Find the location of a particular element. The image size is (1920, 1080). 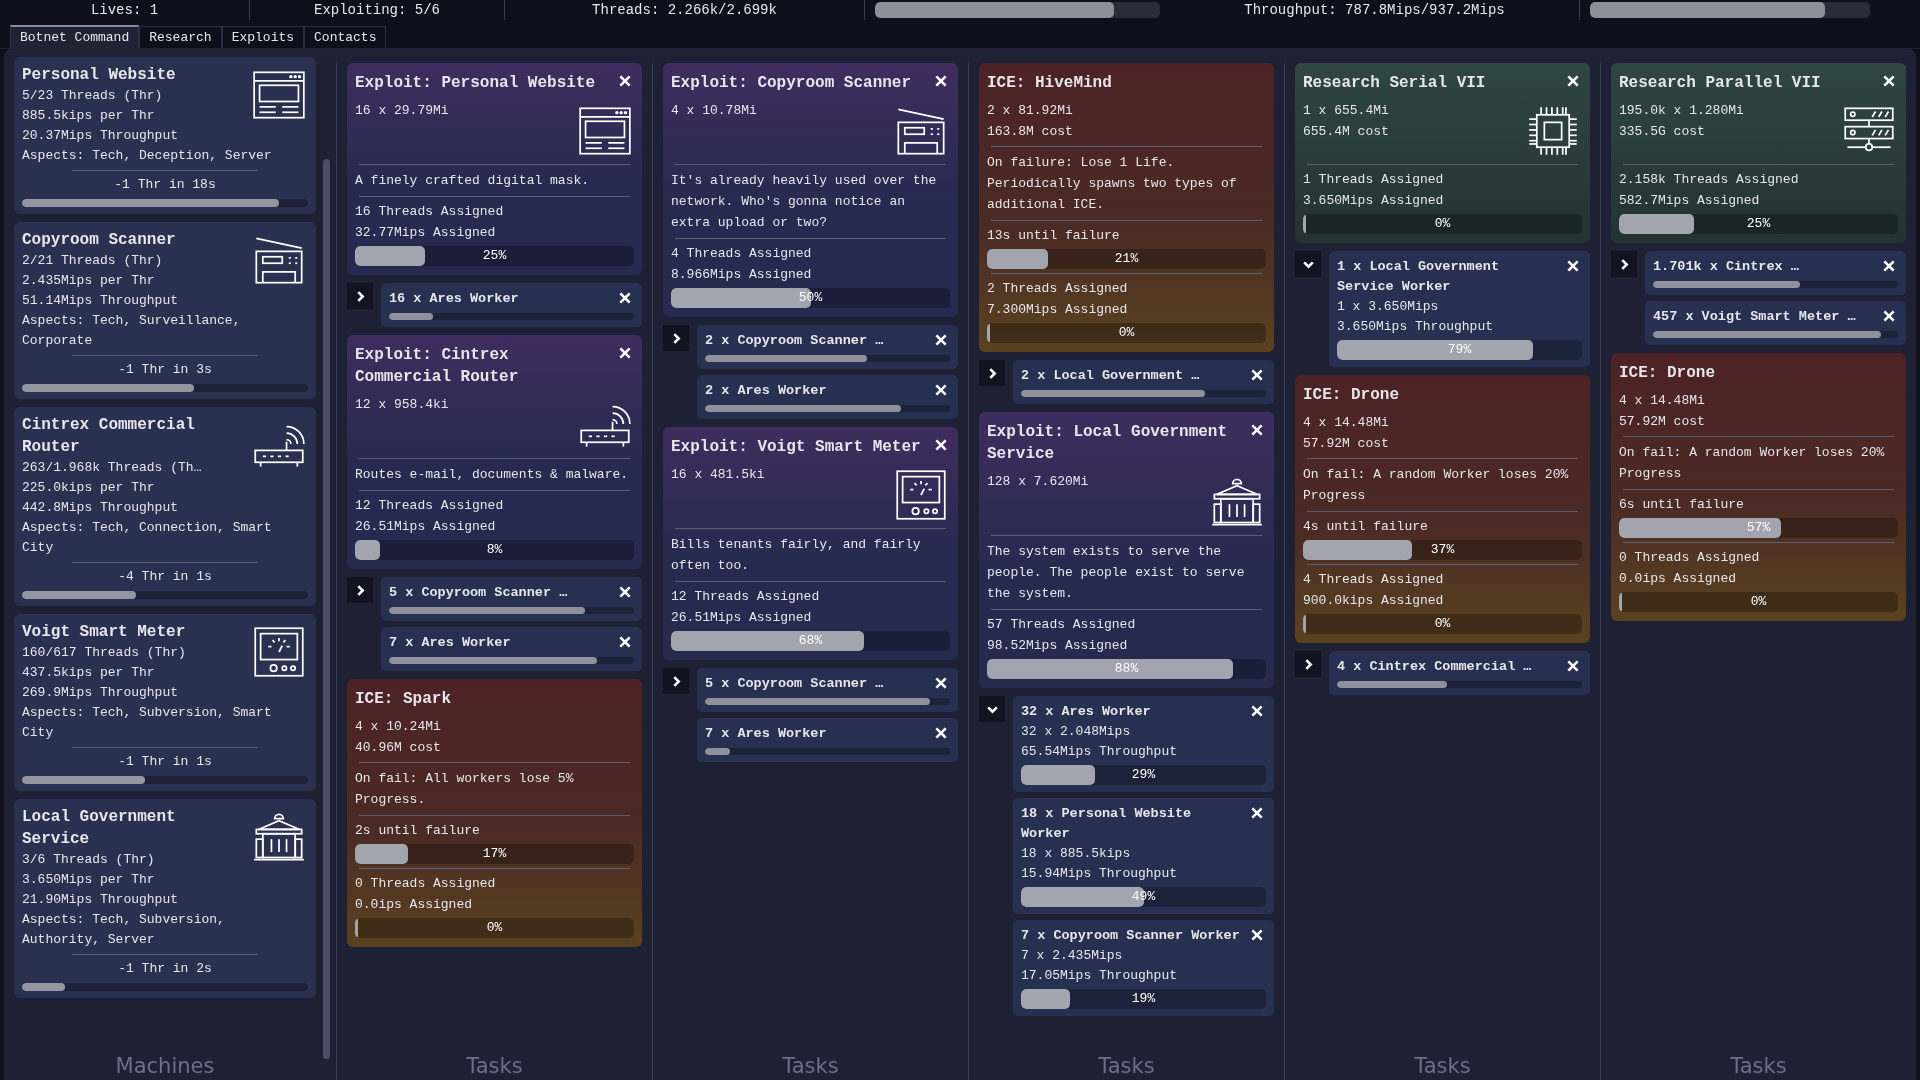

assigned-text: 900.0kips Assigned is located at coordinates (1374, 601).